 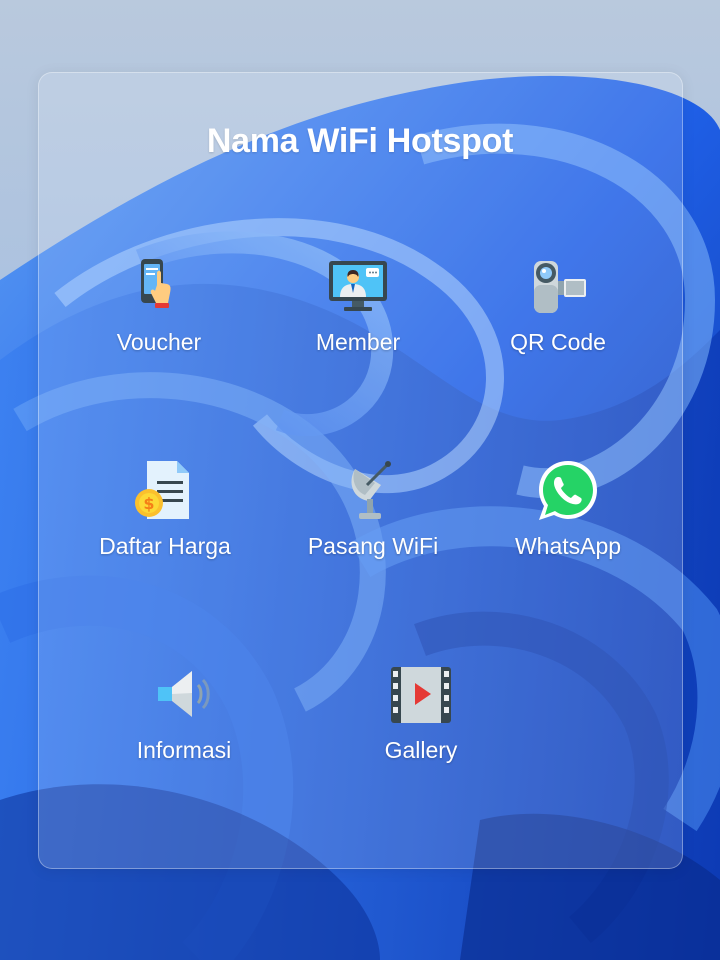 What do you see at coordinates (421, 695) in the screenshot?
I see `film-play-icon` at bounding box center [421, 695].